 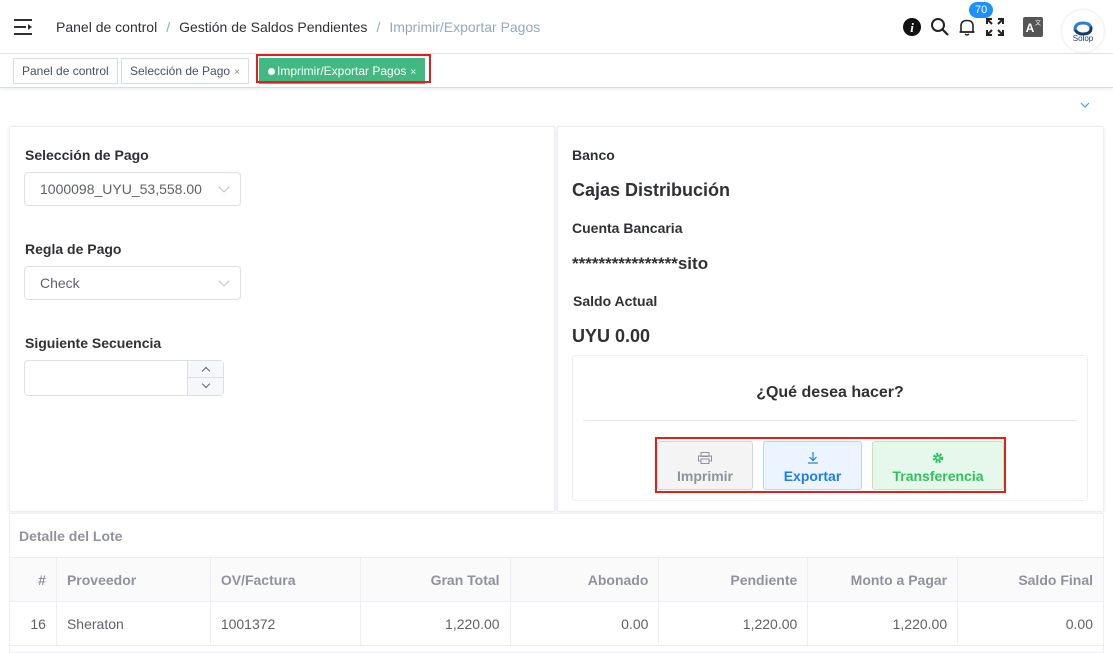 What do you see at coordinates (651, 190) in the screenshot?
I see `bank-value: Cajas Distribución` at bounding box center [651, 190].